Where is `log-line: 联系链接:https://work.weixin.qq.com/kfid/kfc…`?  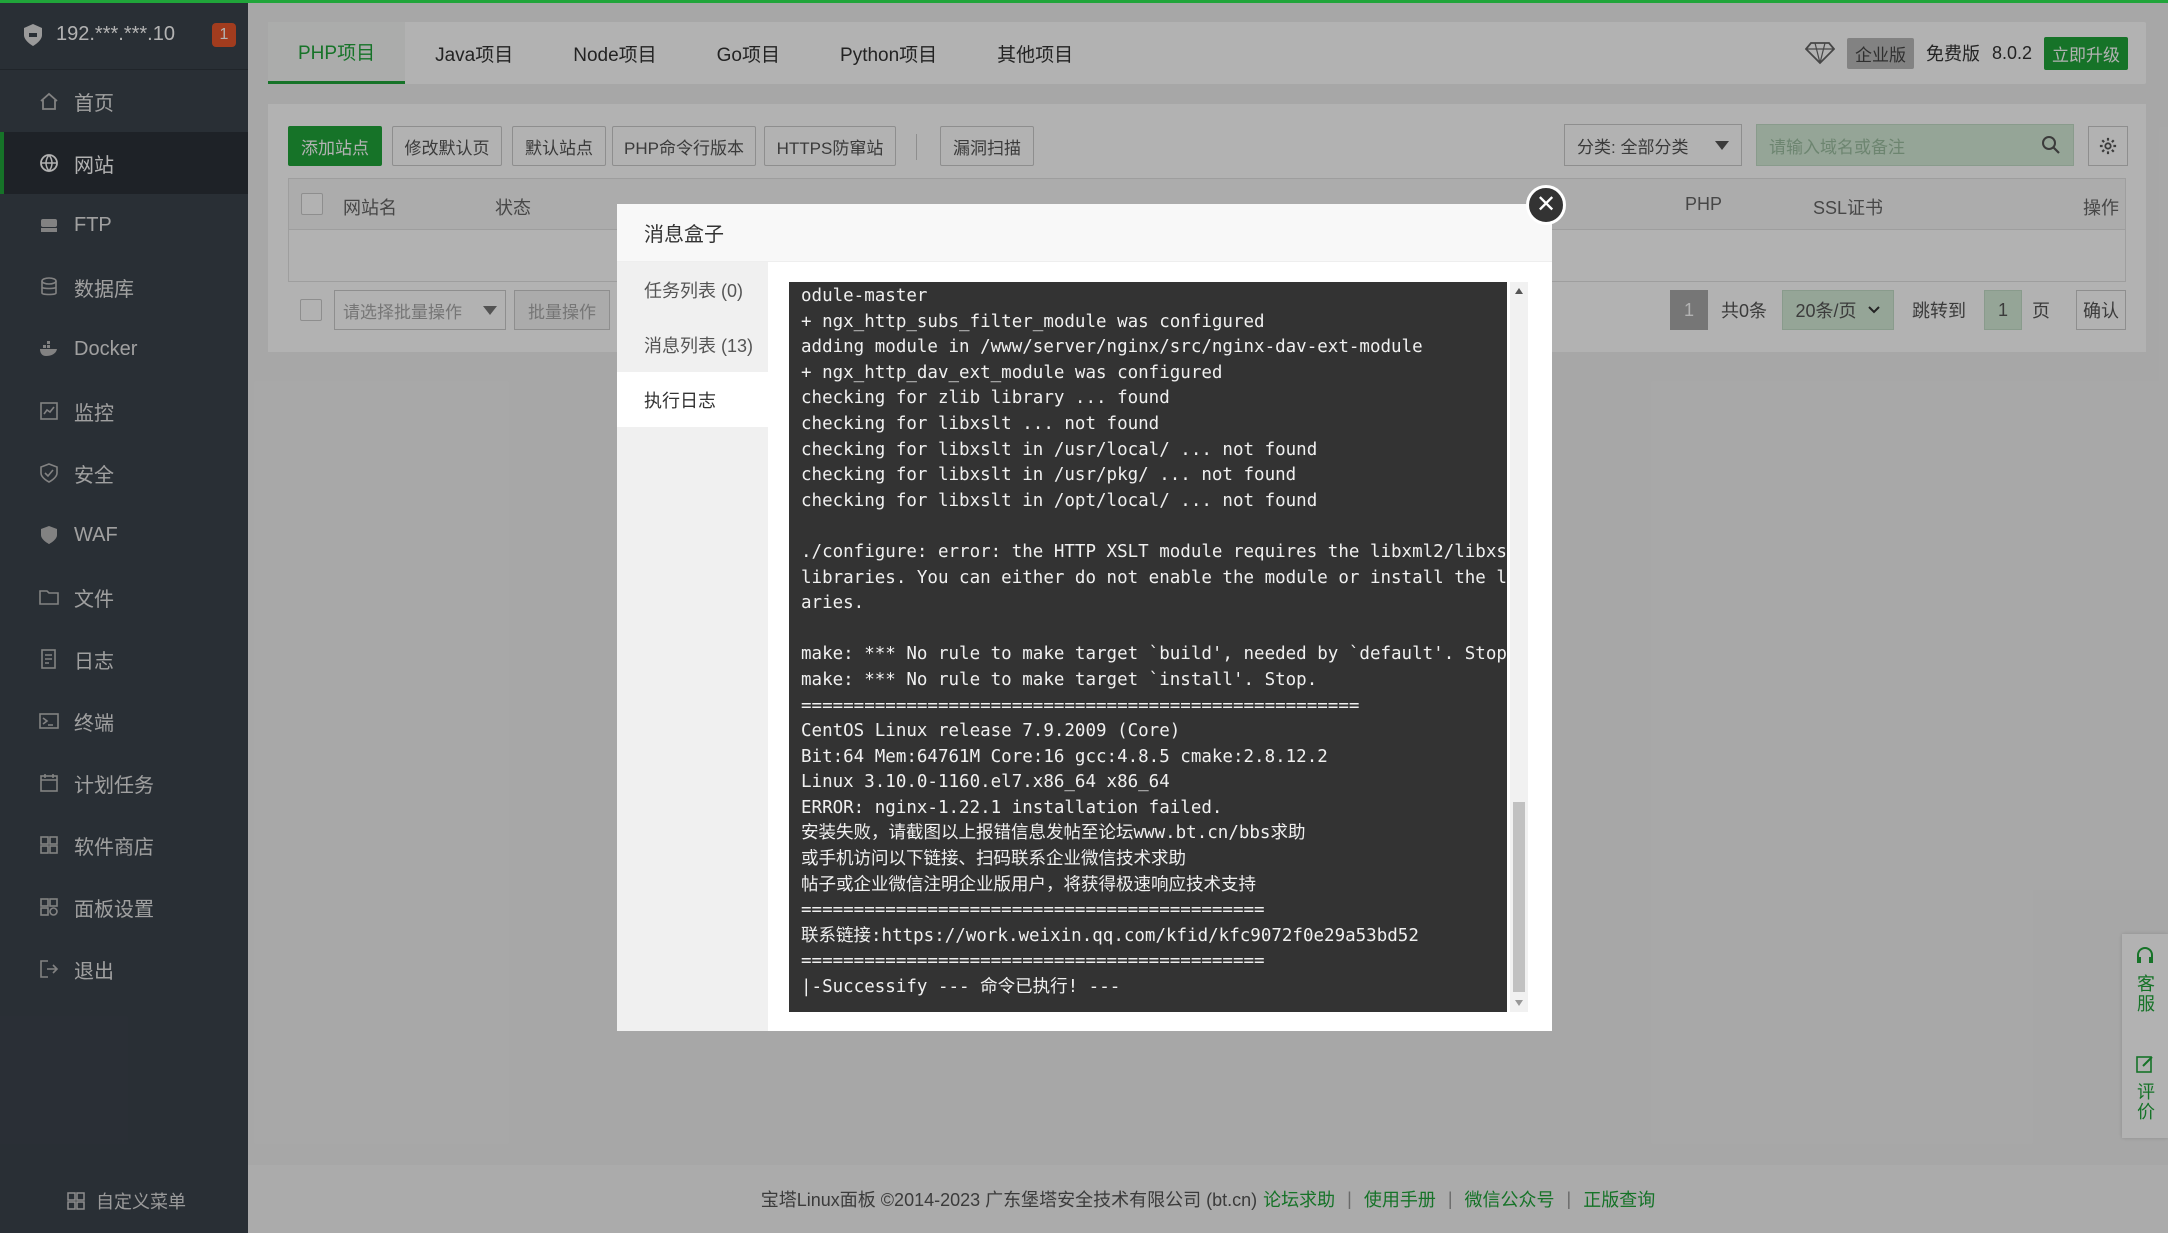
log-line: 联系链接:https://work.weixin.qq.com/kfid/kfc… is located at coordinates (1110, 935).